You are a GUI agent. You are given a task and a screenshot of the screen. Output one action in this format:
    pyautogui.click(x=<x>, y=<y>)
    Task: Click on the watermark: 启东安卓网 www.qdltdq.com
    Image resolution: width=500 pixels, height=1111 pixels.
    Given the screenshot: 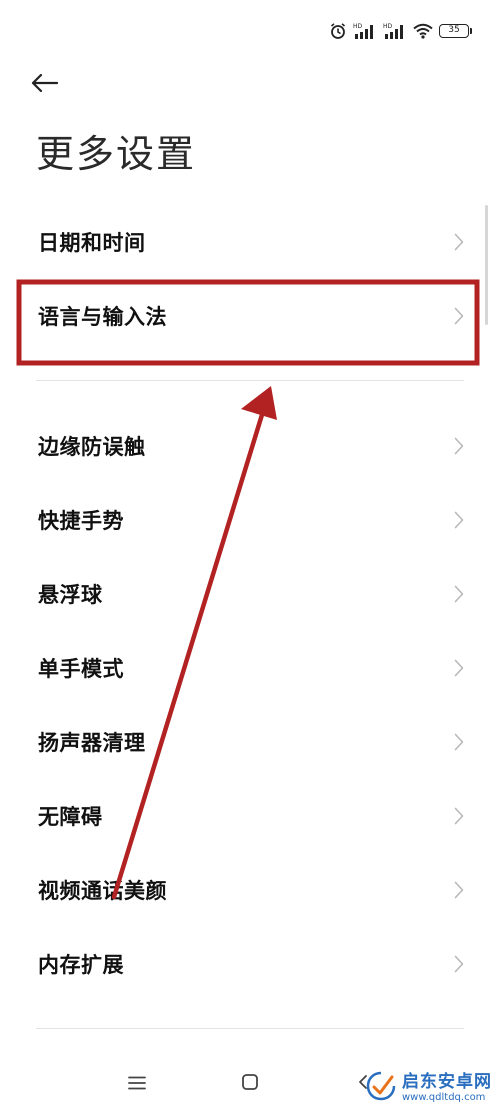 What is the action you would take?
    pyautogui.click(x=428, y=1088)
    